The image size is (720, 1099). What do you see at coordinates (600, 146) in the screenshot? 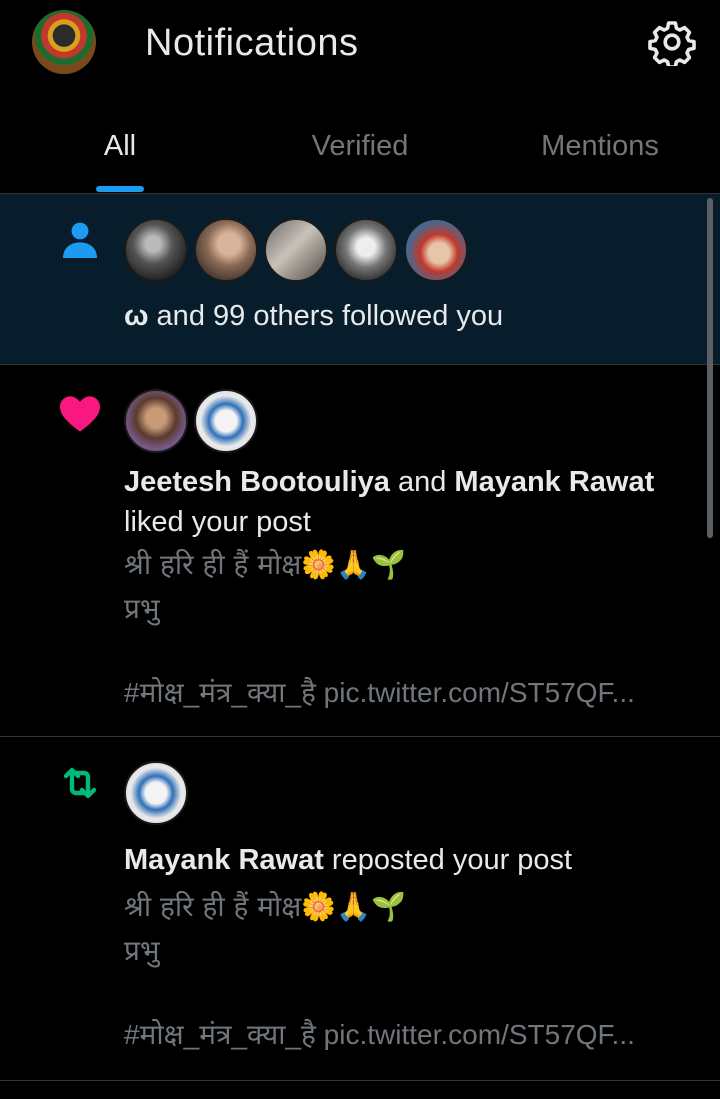
I see `tab-mentions: Mentions` at bounding box center [600, 146].